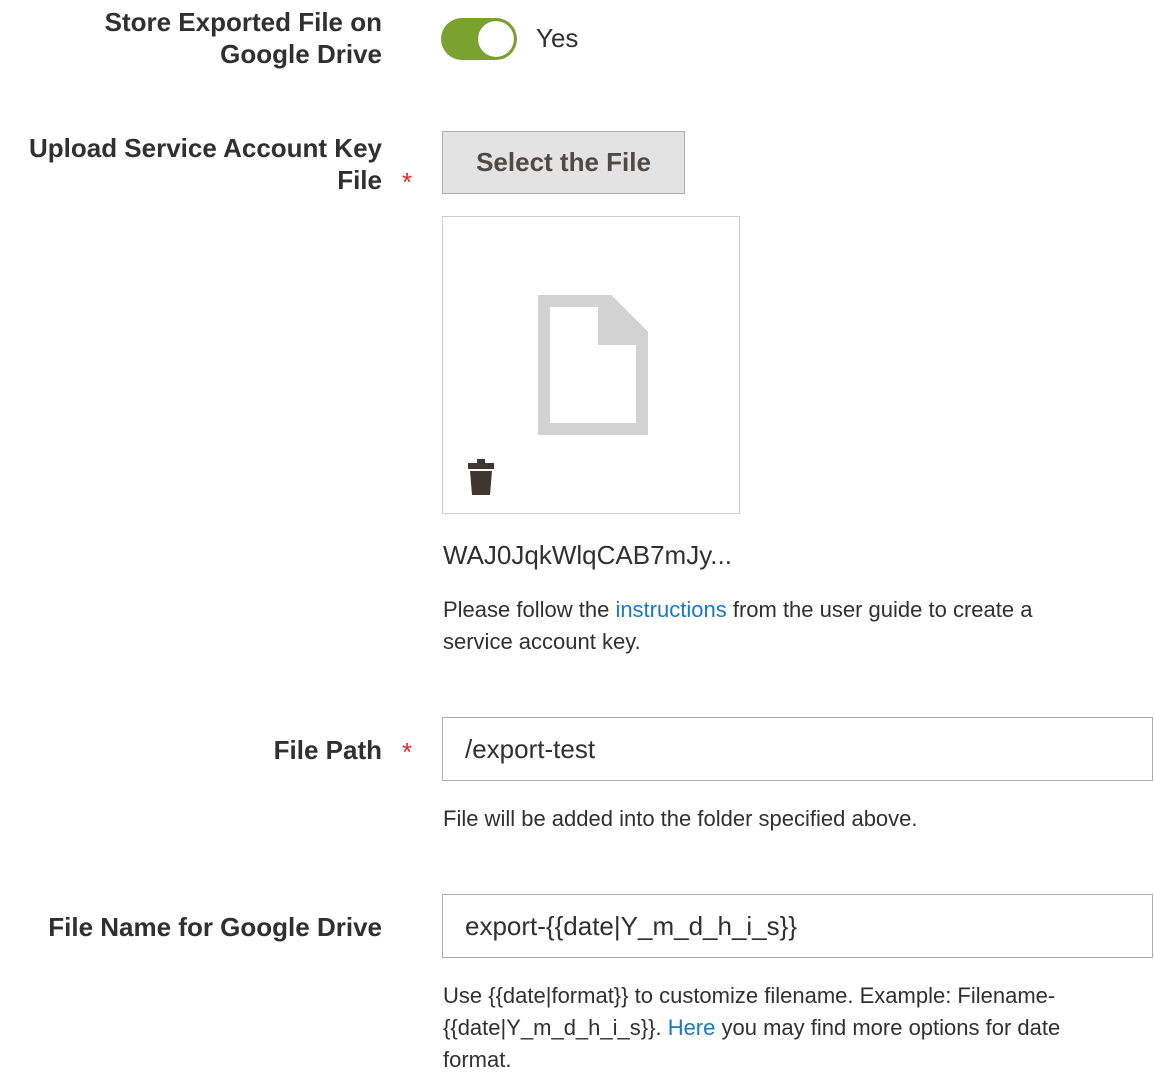 The image size is (1154, 1075). What do you see at coordinates (557, 38) in the screenshot?
I see `store-on-drive-toggle-text: Yes` at bounding box center [557, 38].